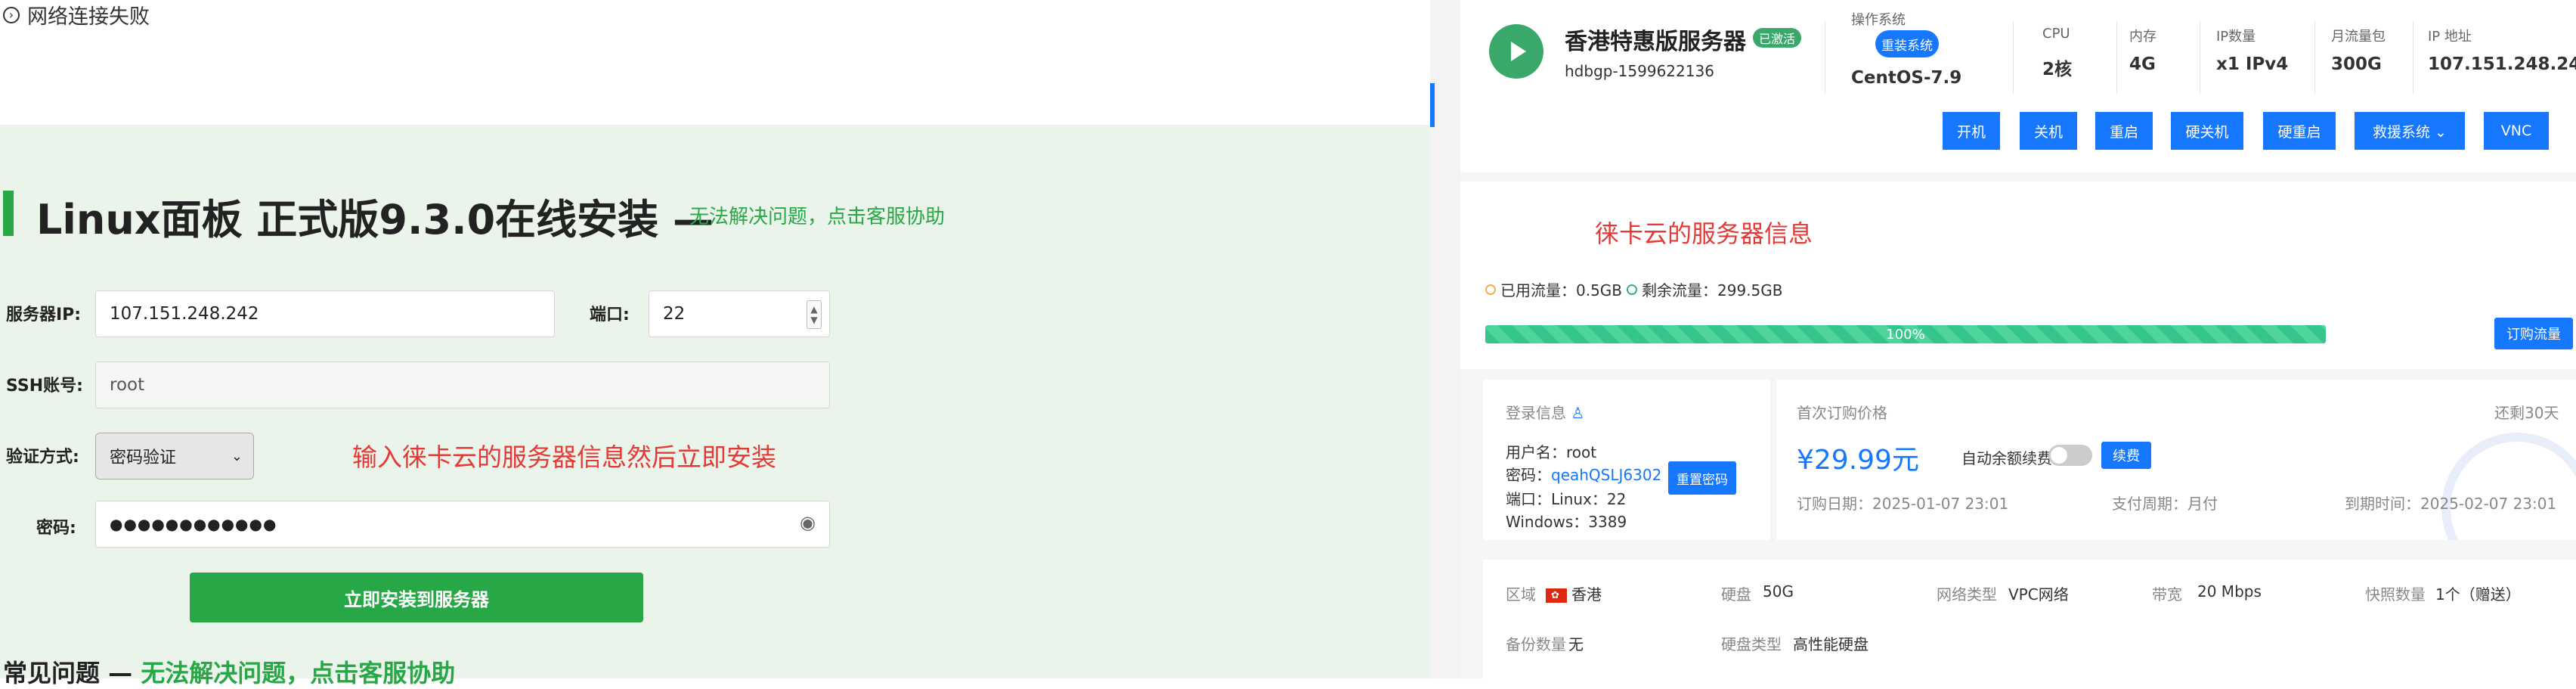 The image size is (2576, 689). I want to click on port-input: 22 ▲ ▼, so click(739, 313).